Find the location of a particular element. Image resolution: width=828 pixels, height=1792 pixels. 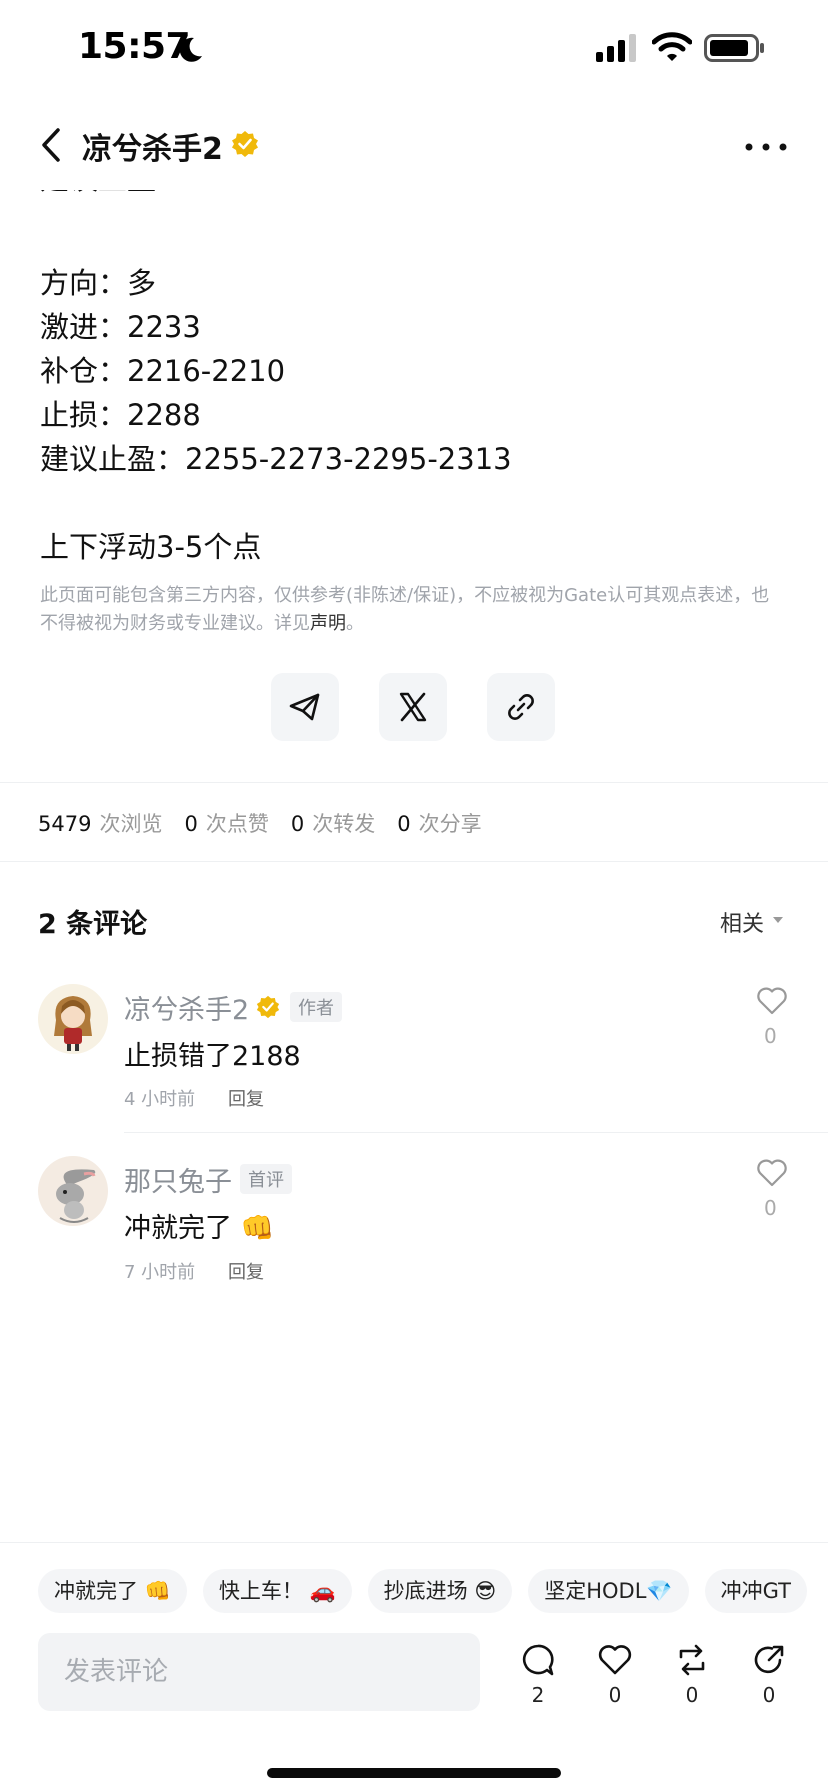

comment-time: 4 小时前 is located at coordinates (160, 1099).